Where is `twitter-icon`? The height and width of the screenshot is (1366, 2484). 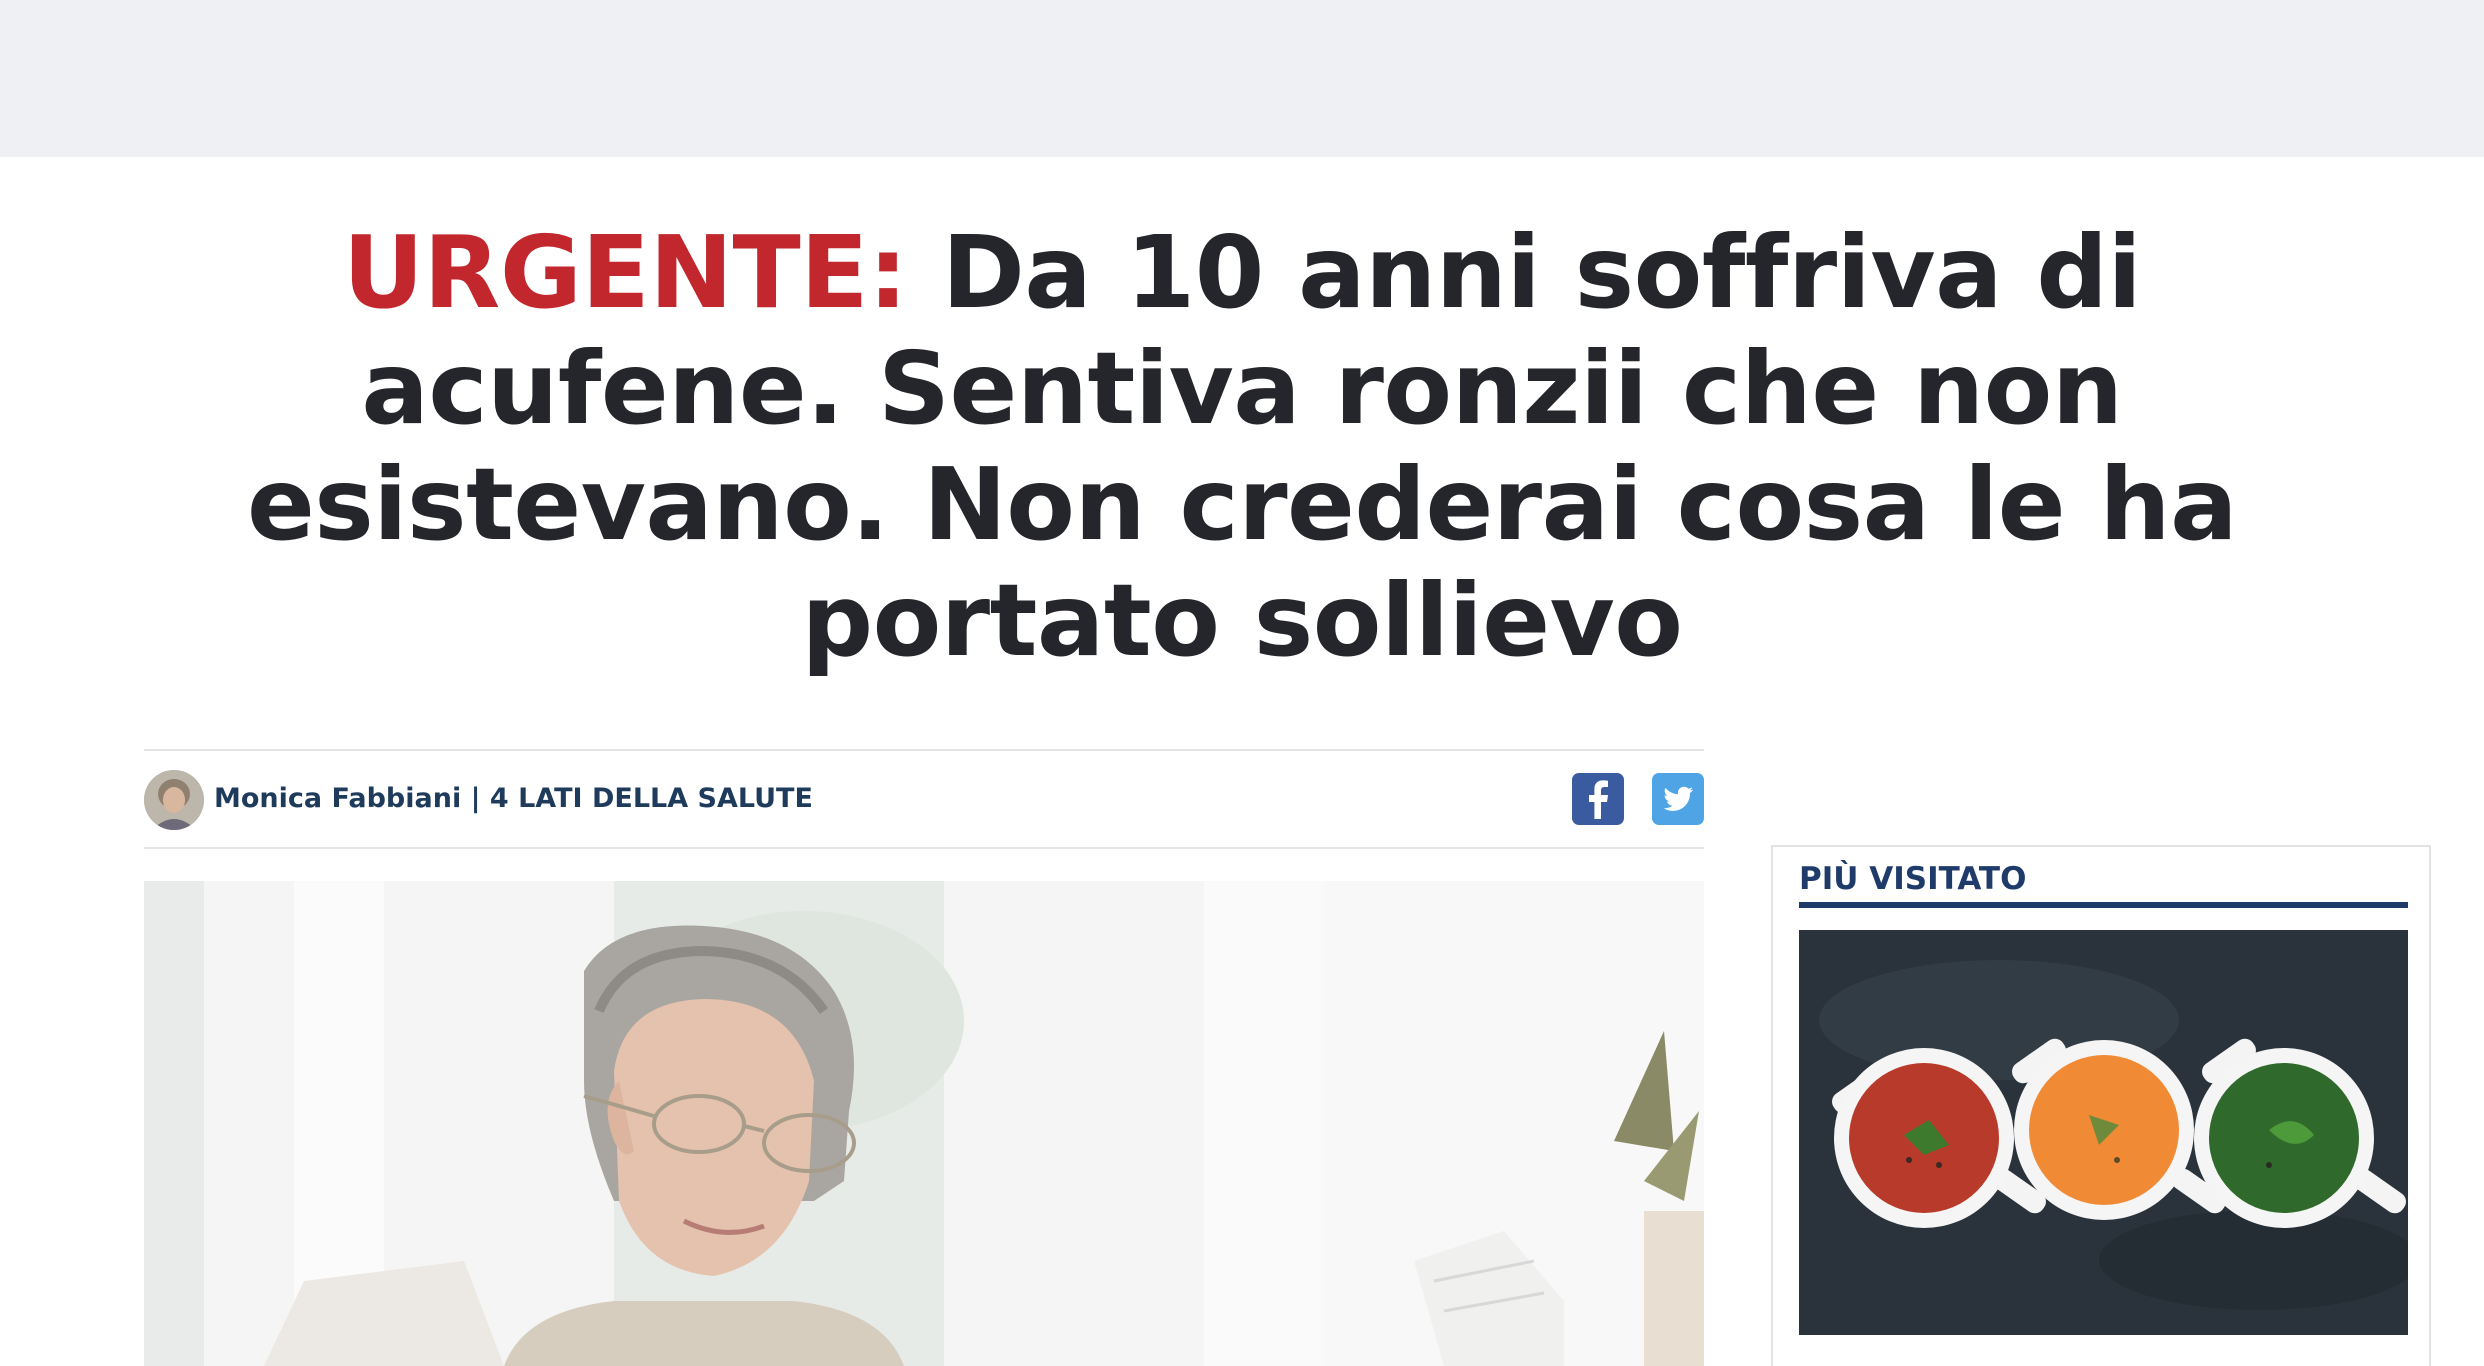 twitter-icon is located at coordinates (1678, 798).